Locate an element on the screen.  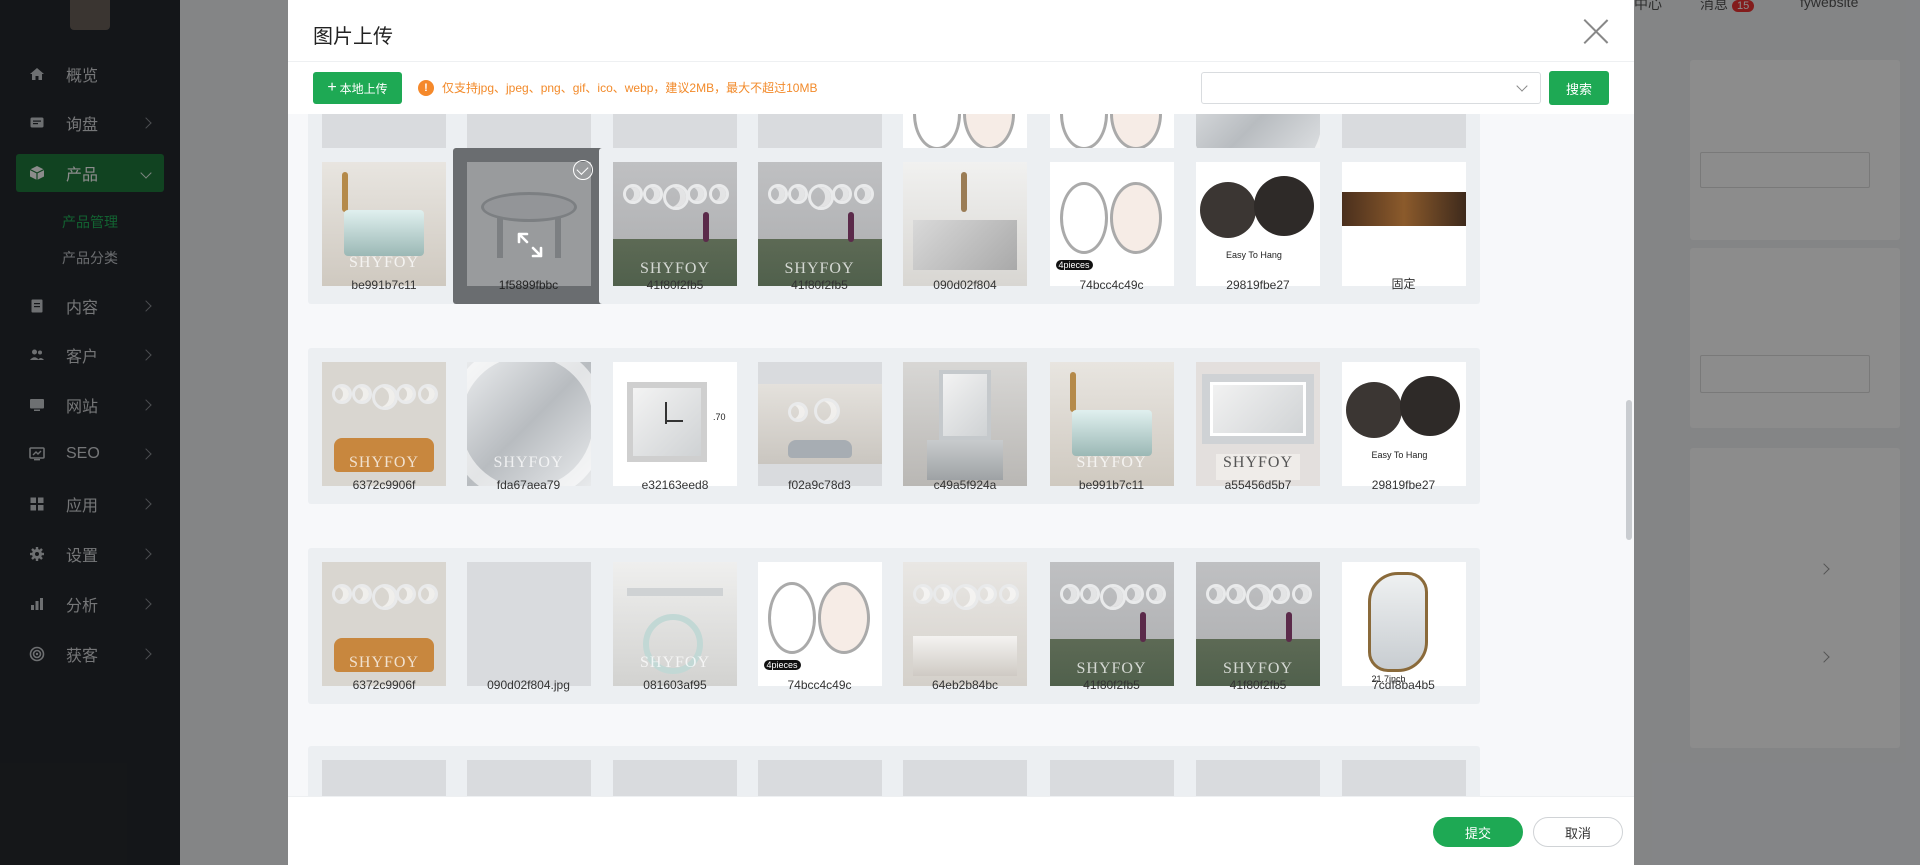
image-tile: SHYFOY 081603af95 is located at coordinates (675, 626).